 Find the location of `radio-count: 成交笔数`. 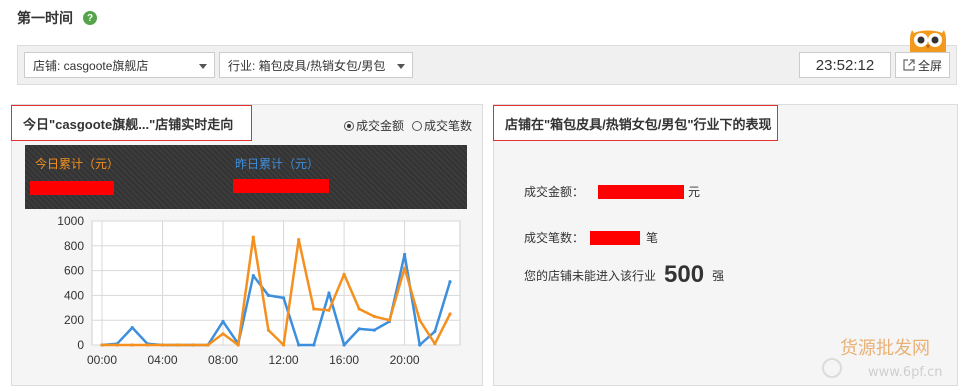

radio-count: 成交笔数 is located at coordinates (441, 125).